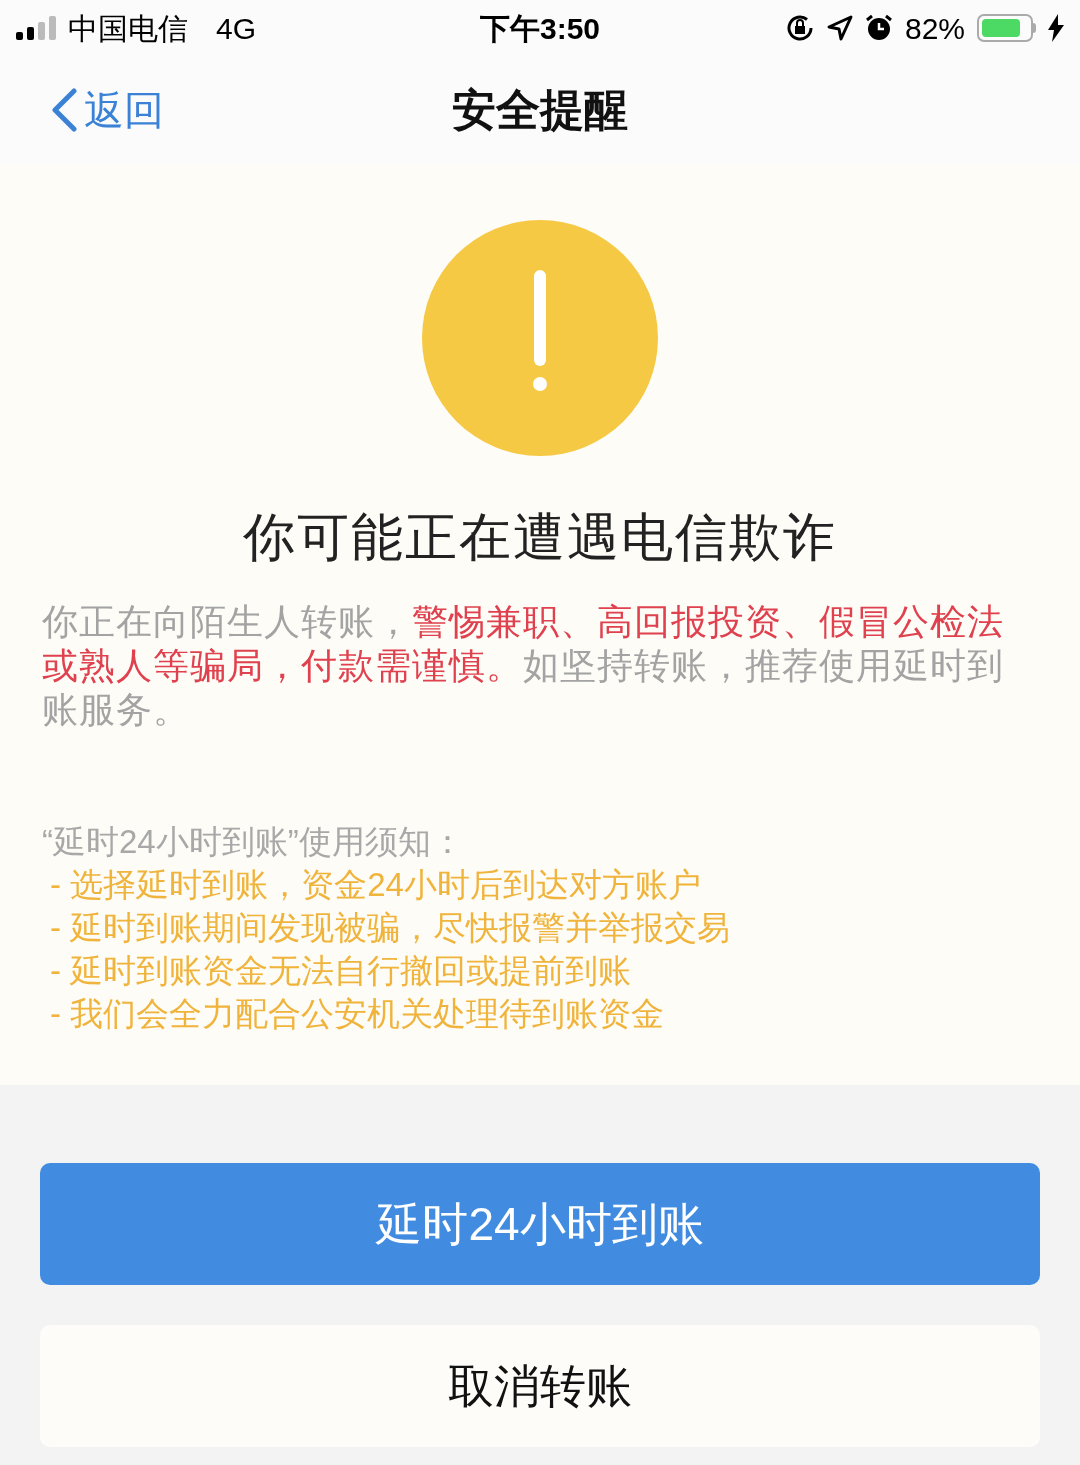  I want to click on back-button: 返回, so click(107, 110).